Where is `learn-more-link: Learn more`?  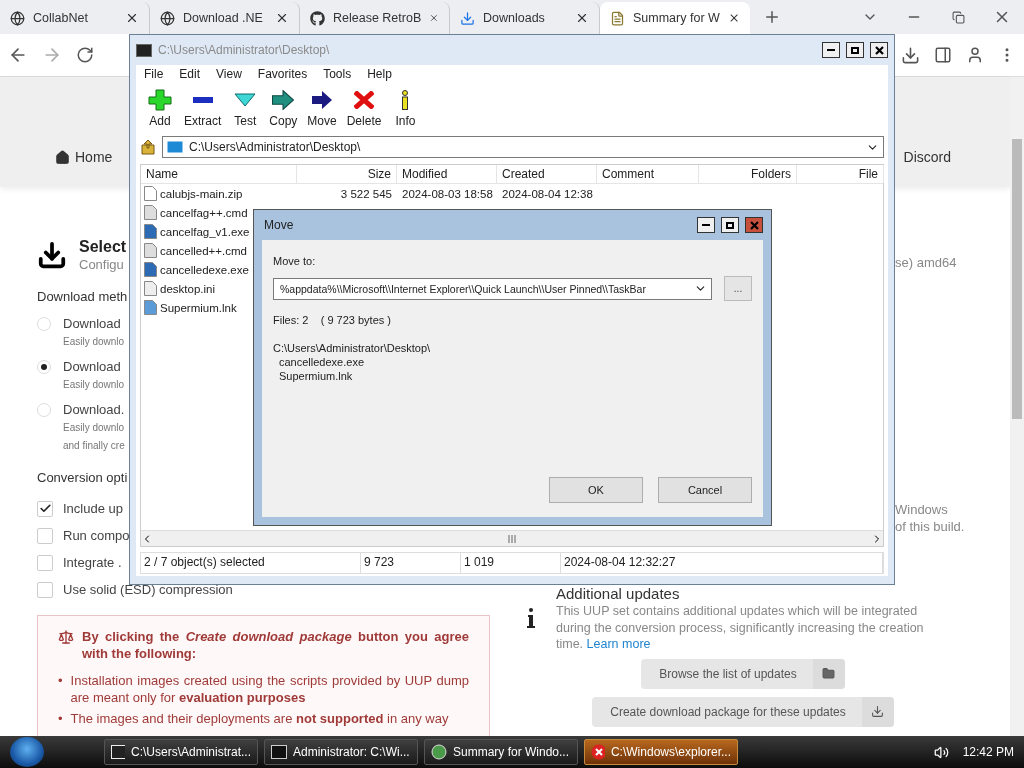
learn-more-link: Learn more is located at coordinates (618, 644).